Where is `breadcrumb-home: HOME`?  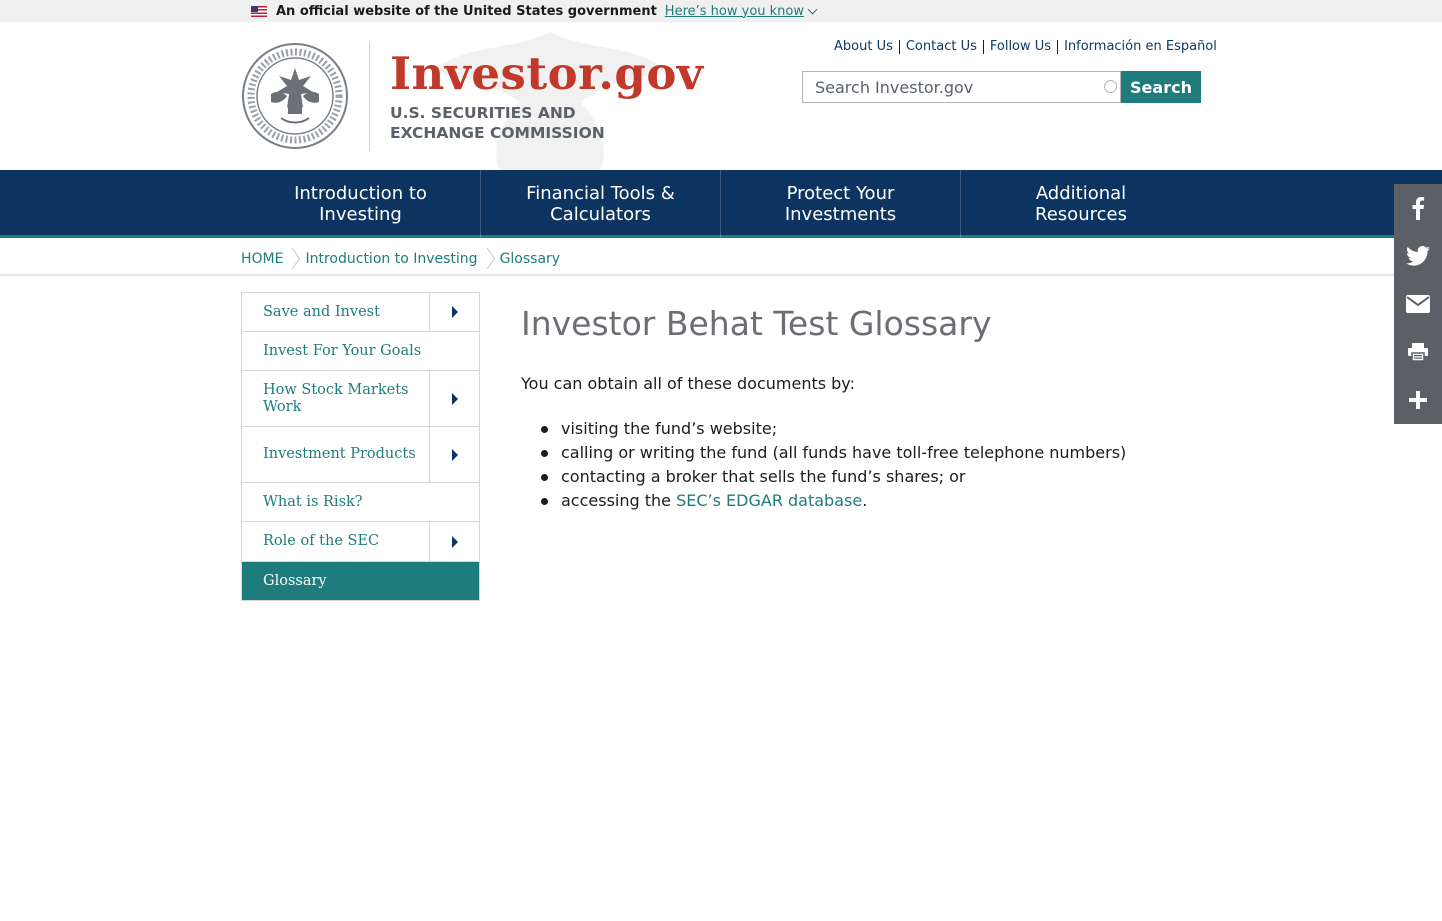
breadcrumb-home: HOME is located at coordinates (262, 259).